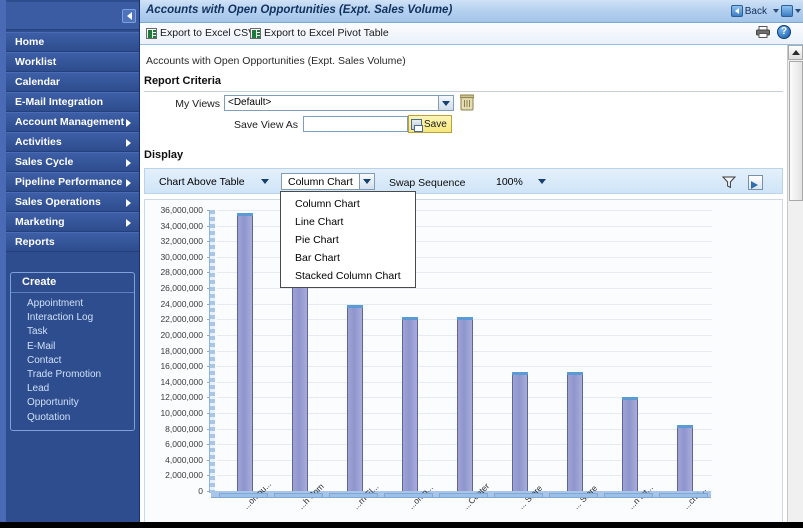  I want to click on sidebar-item-label: Account Management, so click(70, 122).